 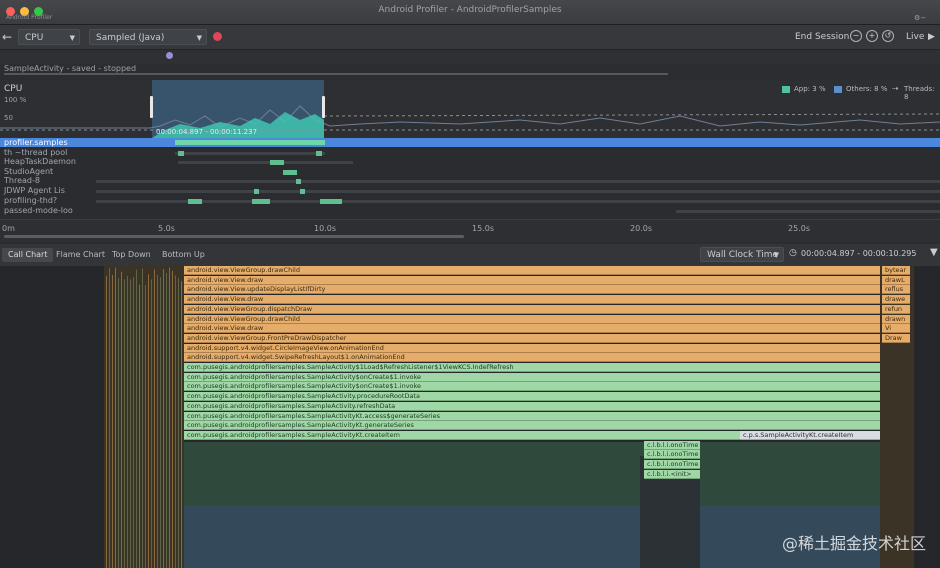 I want to click on live-button: Live, so click(x=915, y=37).